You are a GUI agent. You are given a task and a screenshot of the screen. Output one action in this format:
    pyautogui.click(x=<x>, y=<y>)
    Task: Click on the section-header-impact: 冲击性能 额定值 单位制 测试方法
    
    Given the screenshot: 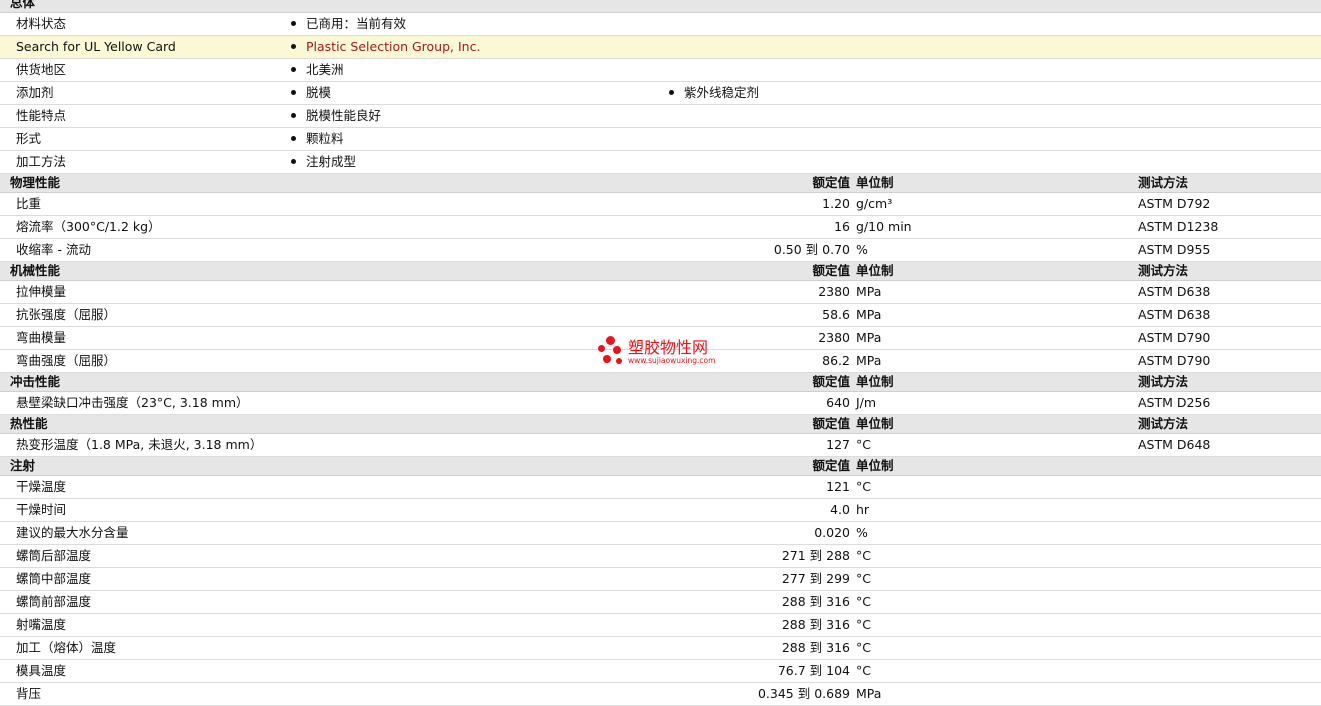 What is the action you would take?
    pyautogui.click(x=660, y=382)
    